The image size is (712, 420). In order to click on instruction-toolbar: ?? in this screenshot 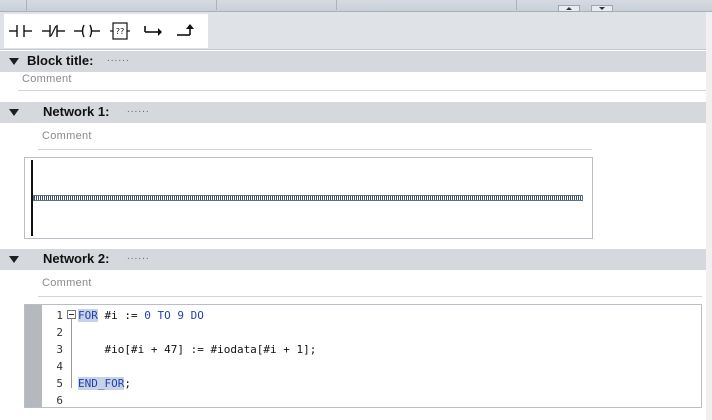, I will do `click(356, 31)`.